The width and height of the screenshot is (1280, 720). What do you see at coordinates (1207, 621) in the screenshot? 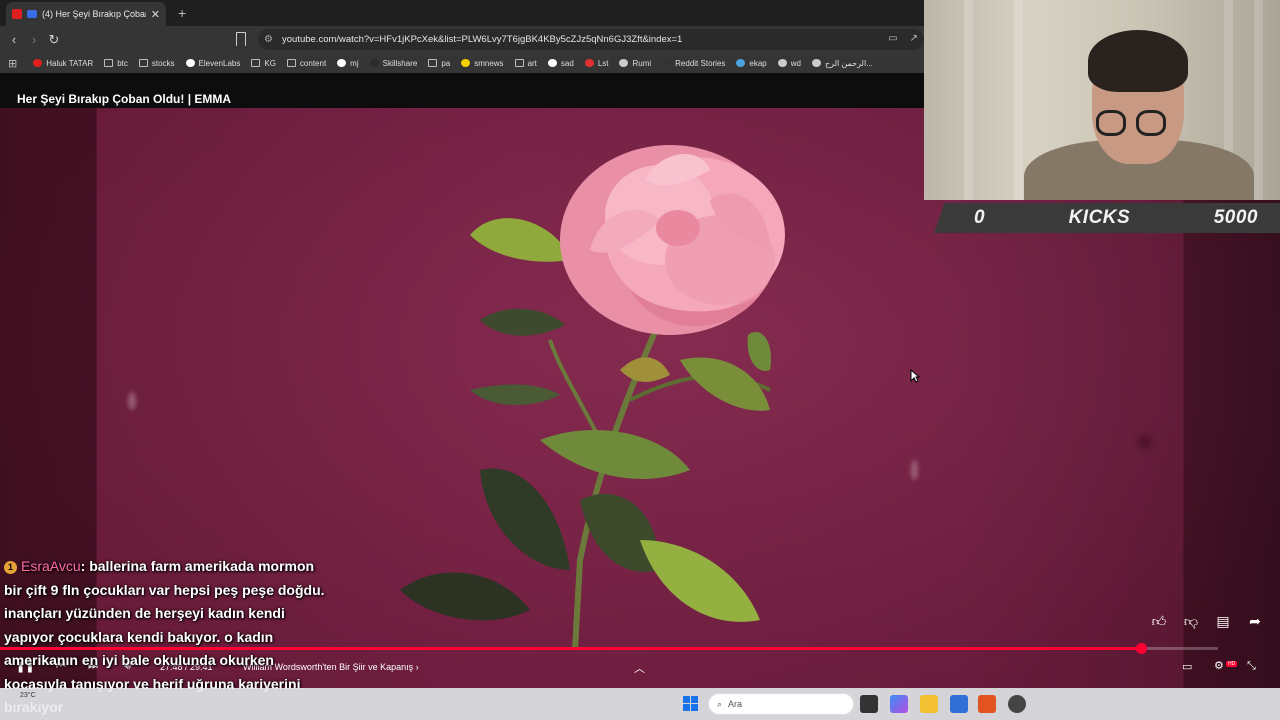
I see `video-actions: 👍︎ 👎︎ ▤ ➦` at bounding box center [1207, 621].